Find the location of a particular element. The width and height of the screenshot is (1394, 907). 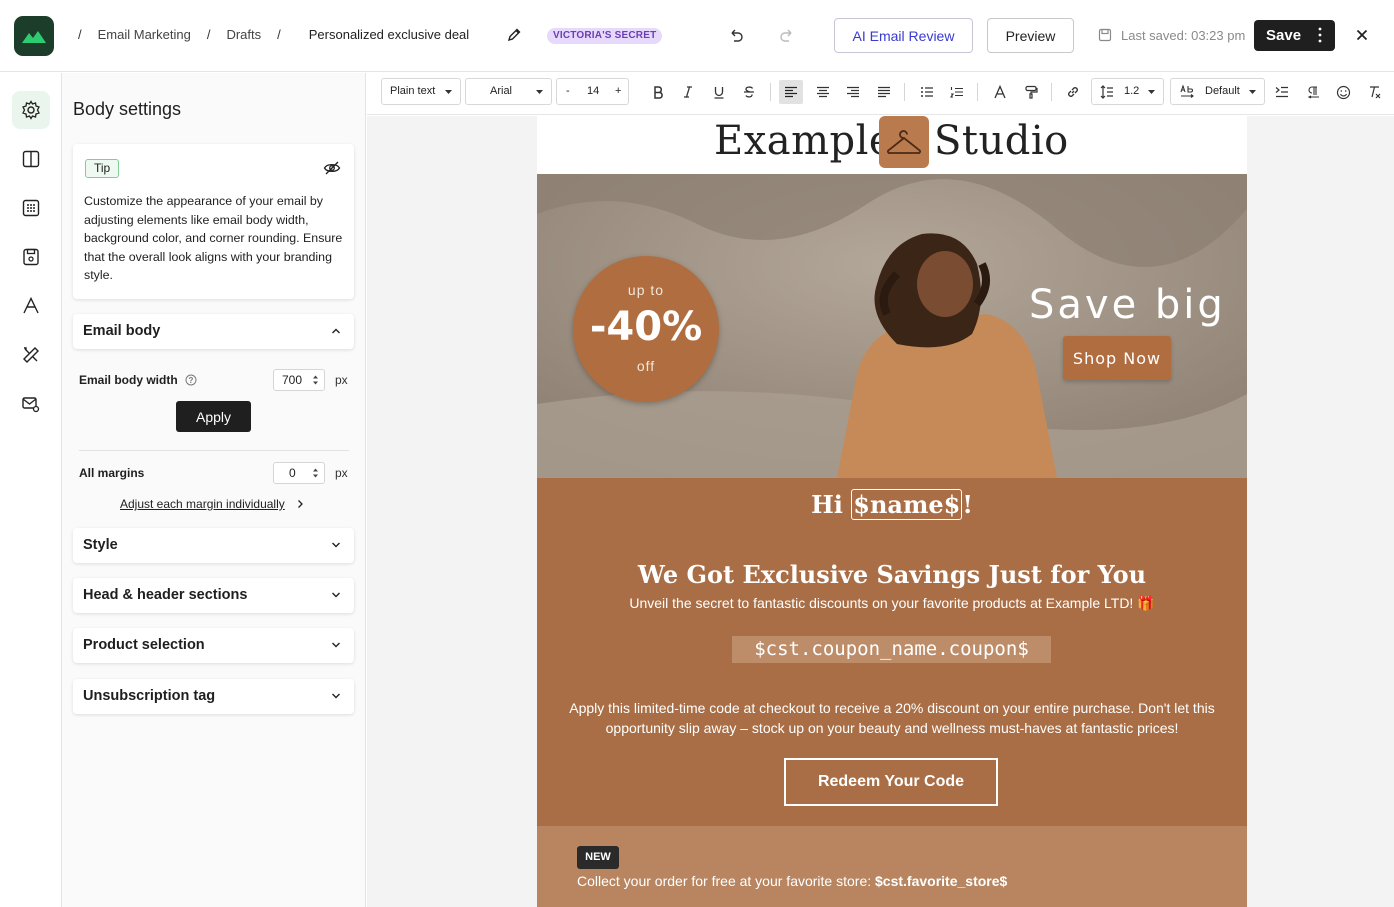

italic-icon is located at coordinates (688, 92).